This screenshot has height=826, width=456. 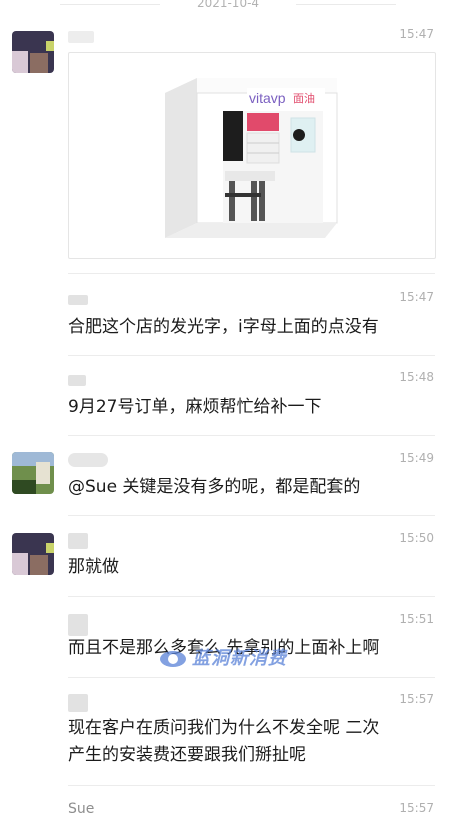 What do you see at coordinates (416, 538) in the screenshot?
I see `message-time: 15:50` at bounding box center [416, 538].